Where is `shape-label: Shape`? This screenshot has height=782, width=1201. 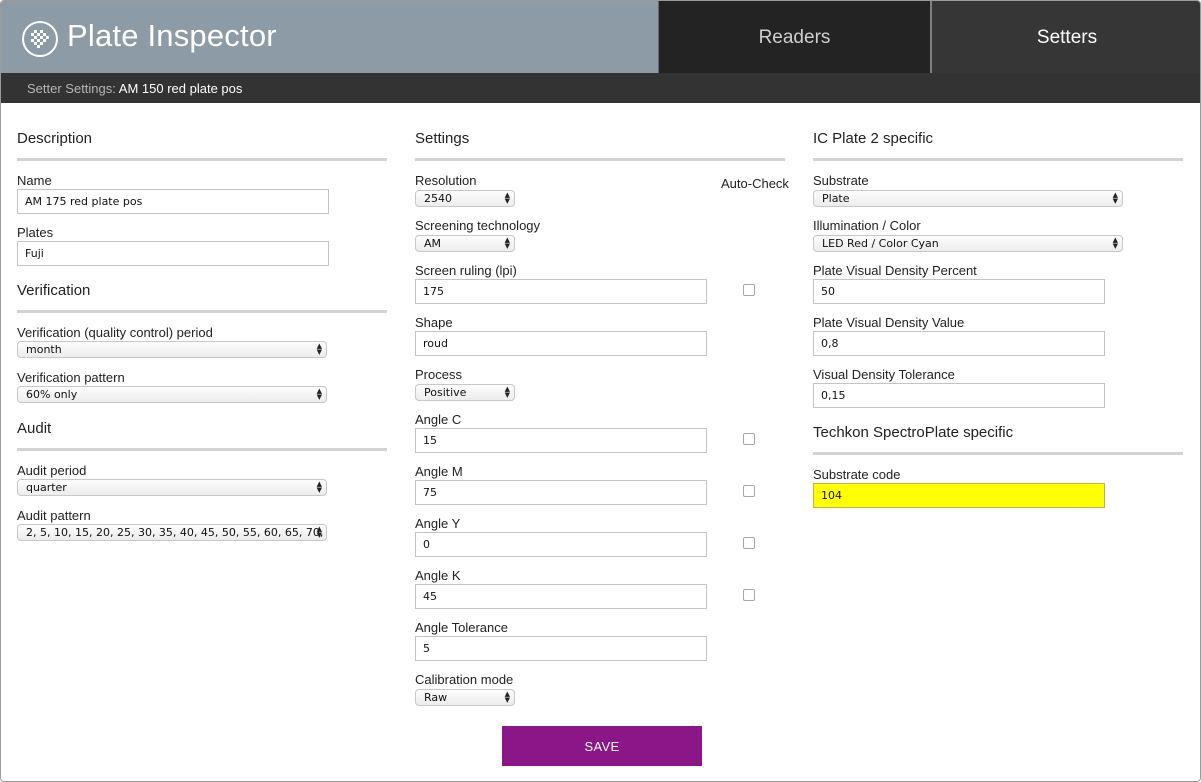 shape-label: Shape is located at coordinates (434, 322).